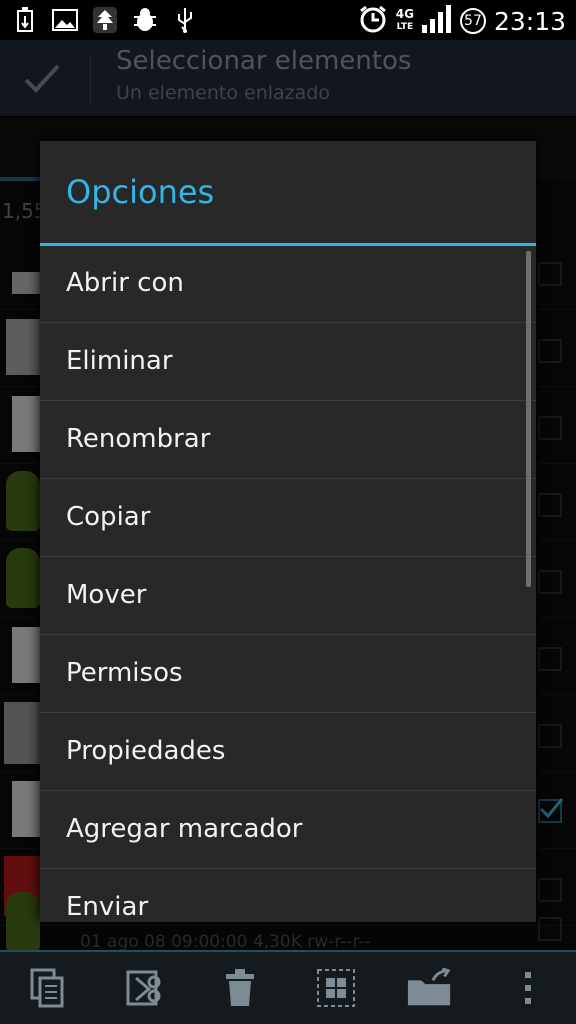  I want to click on option-renombrar: Renombrar, so click(288, 440).